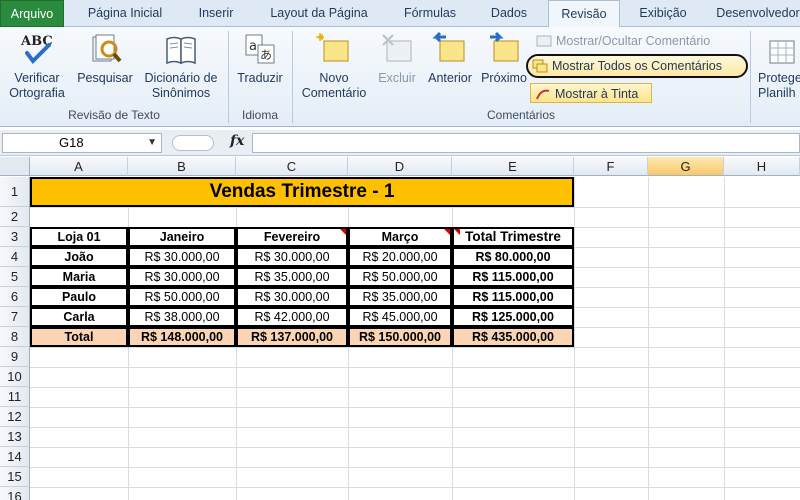 Image resolution: width=800 pixels, height=500 pixels. I want to click on table-cell: R$ 45.000,00, so click(400, 317).